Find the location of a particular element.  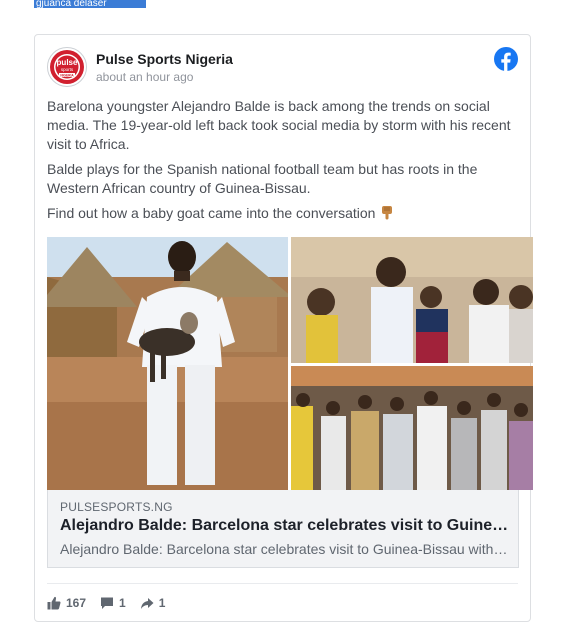

share-icon is located at coordinates (147, 603).